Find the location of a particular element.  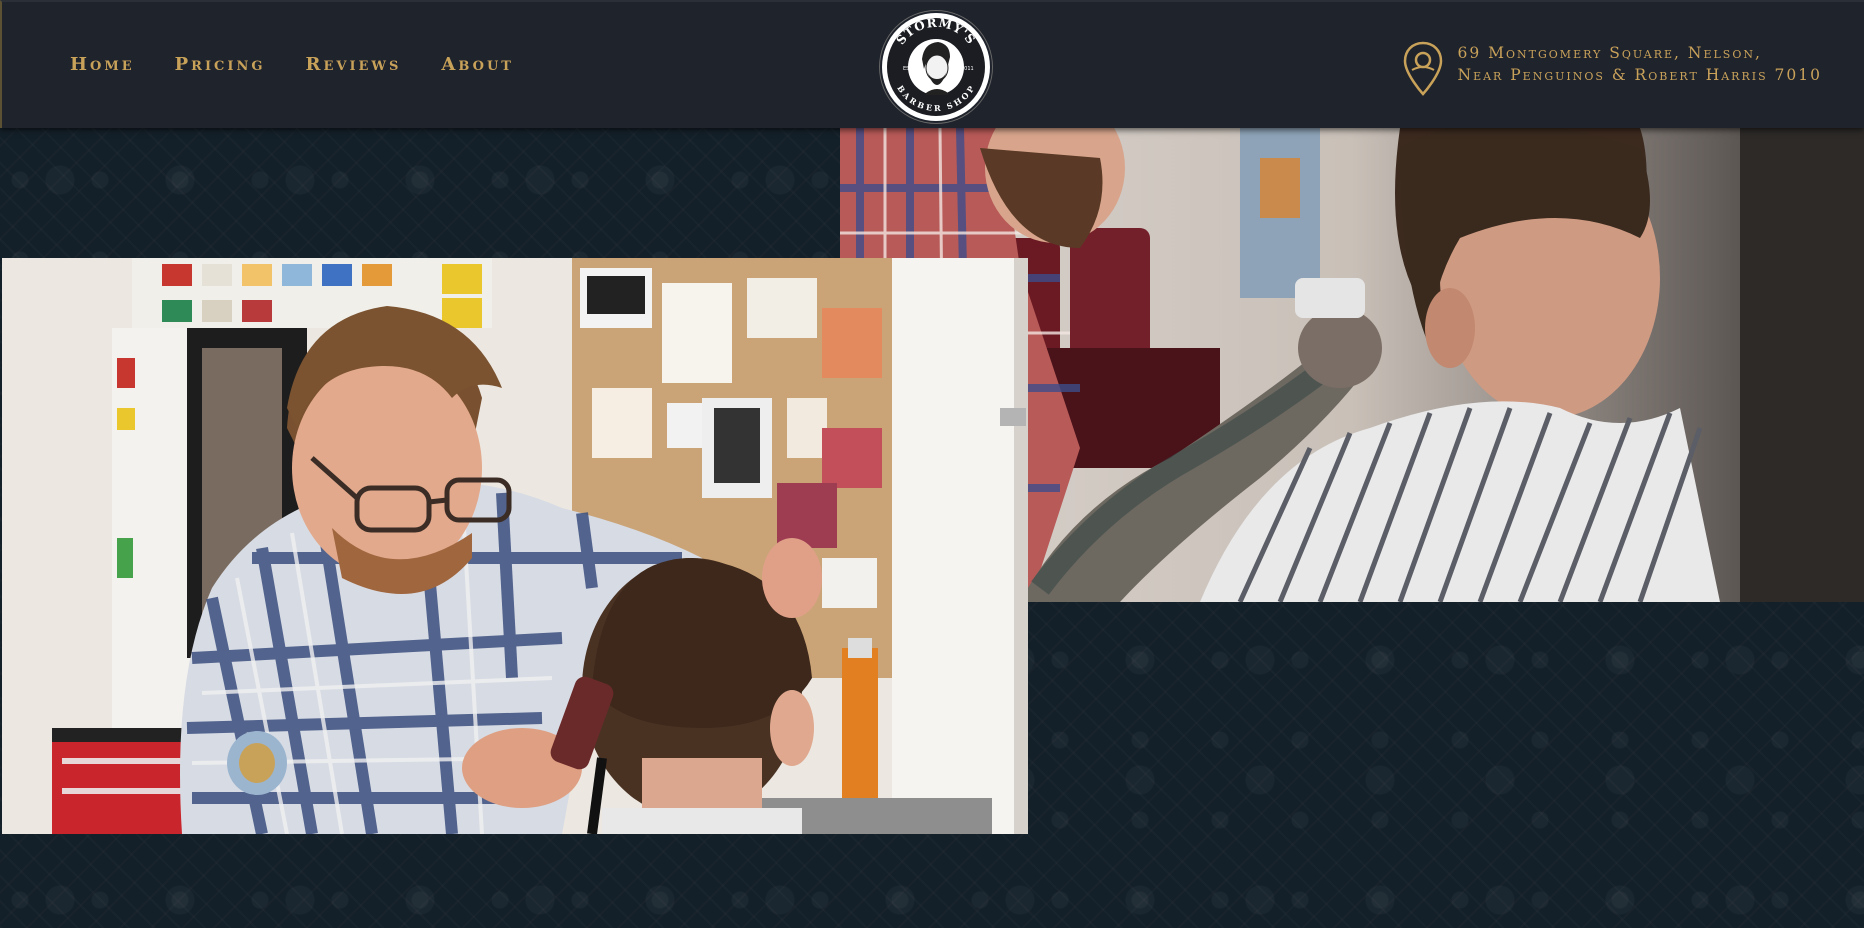

nav-reviews-link: Reviews is located at coordinates (353, 64).